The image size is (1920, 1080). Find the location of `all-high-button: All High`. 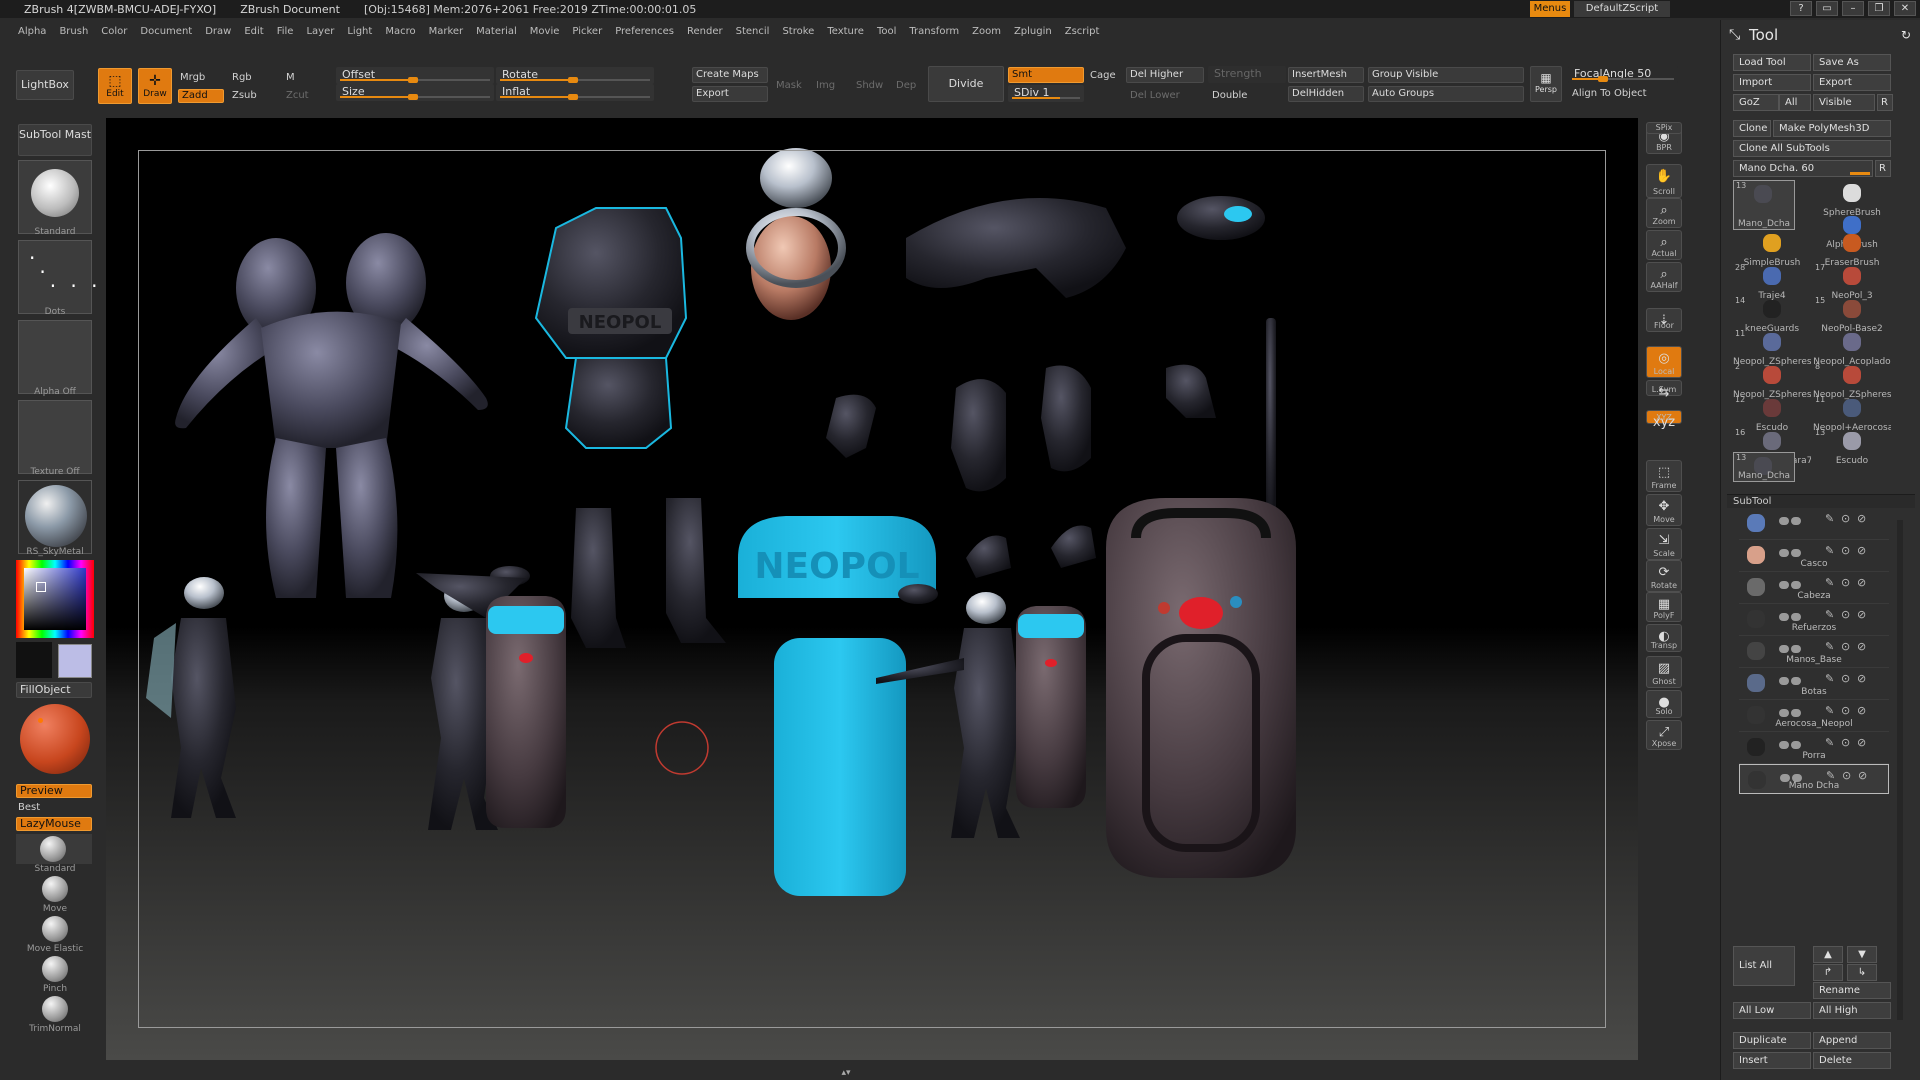

all-high-button: All High is located at coordinates (1852, 1010).